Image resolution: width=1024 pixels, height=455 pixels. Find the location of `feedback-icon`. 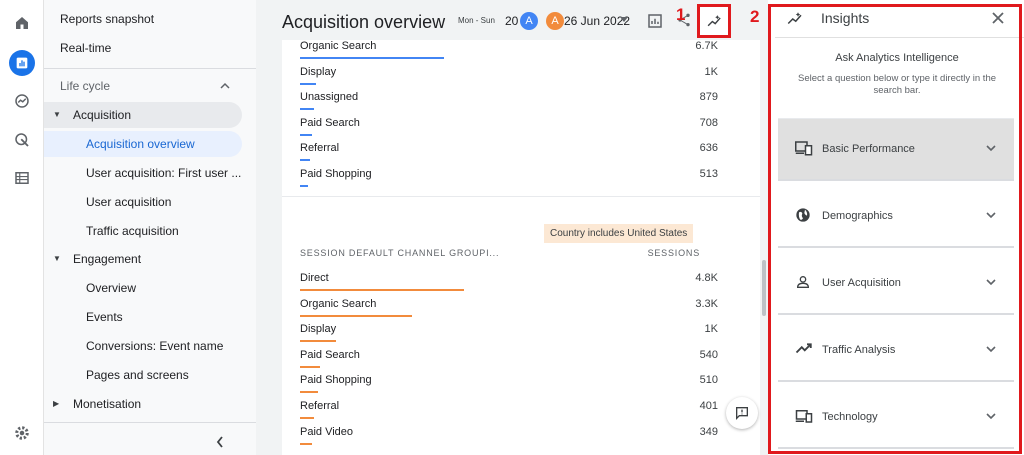

feedback-icon is located at coordinates (742, 413).